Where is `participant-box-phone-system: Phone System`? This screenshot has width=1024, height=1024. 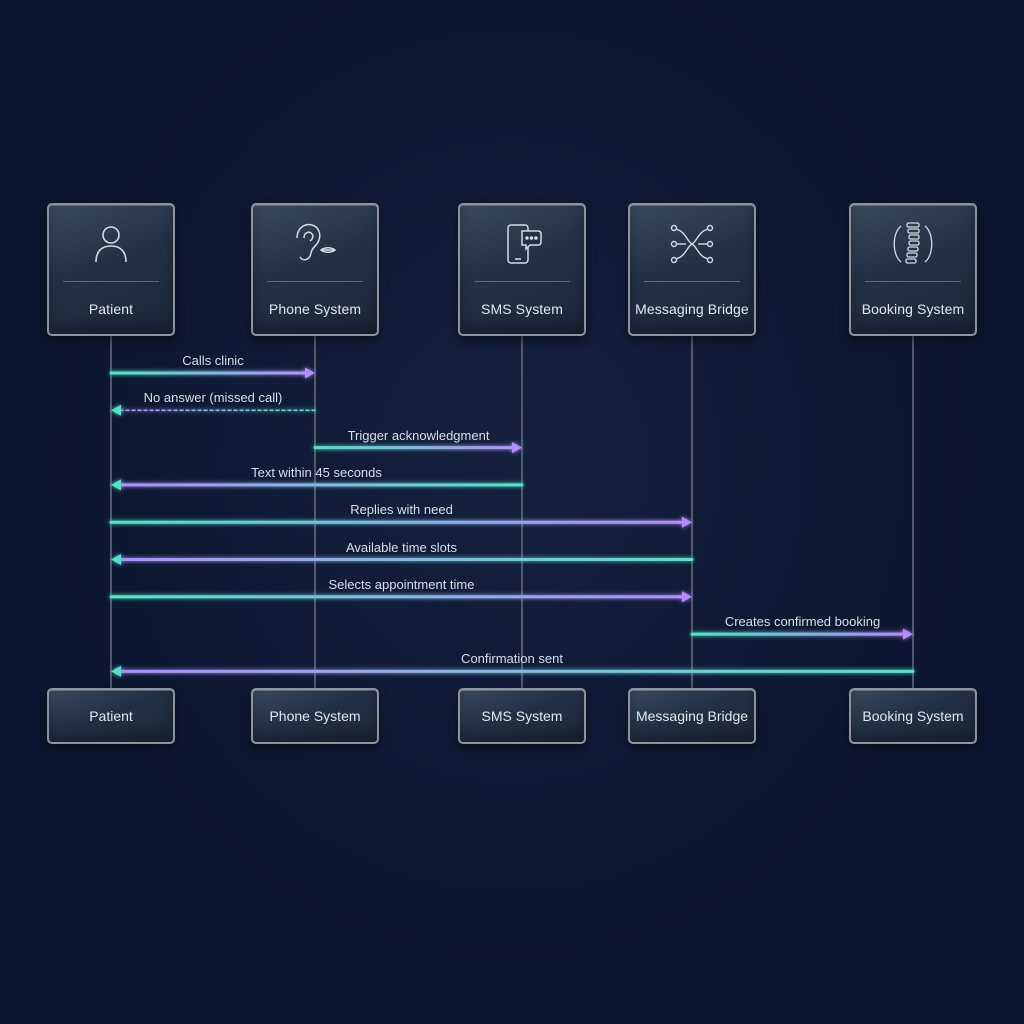
participant-box-phone-system: Phone System is located at coordinates (315, 269).